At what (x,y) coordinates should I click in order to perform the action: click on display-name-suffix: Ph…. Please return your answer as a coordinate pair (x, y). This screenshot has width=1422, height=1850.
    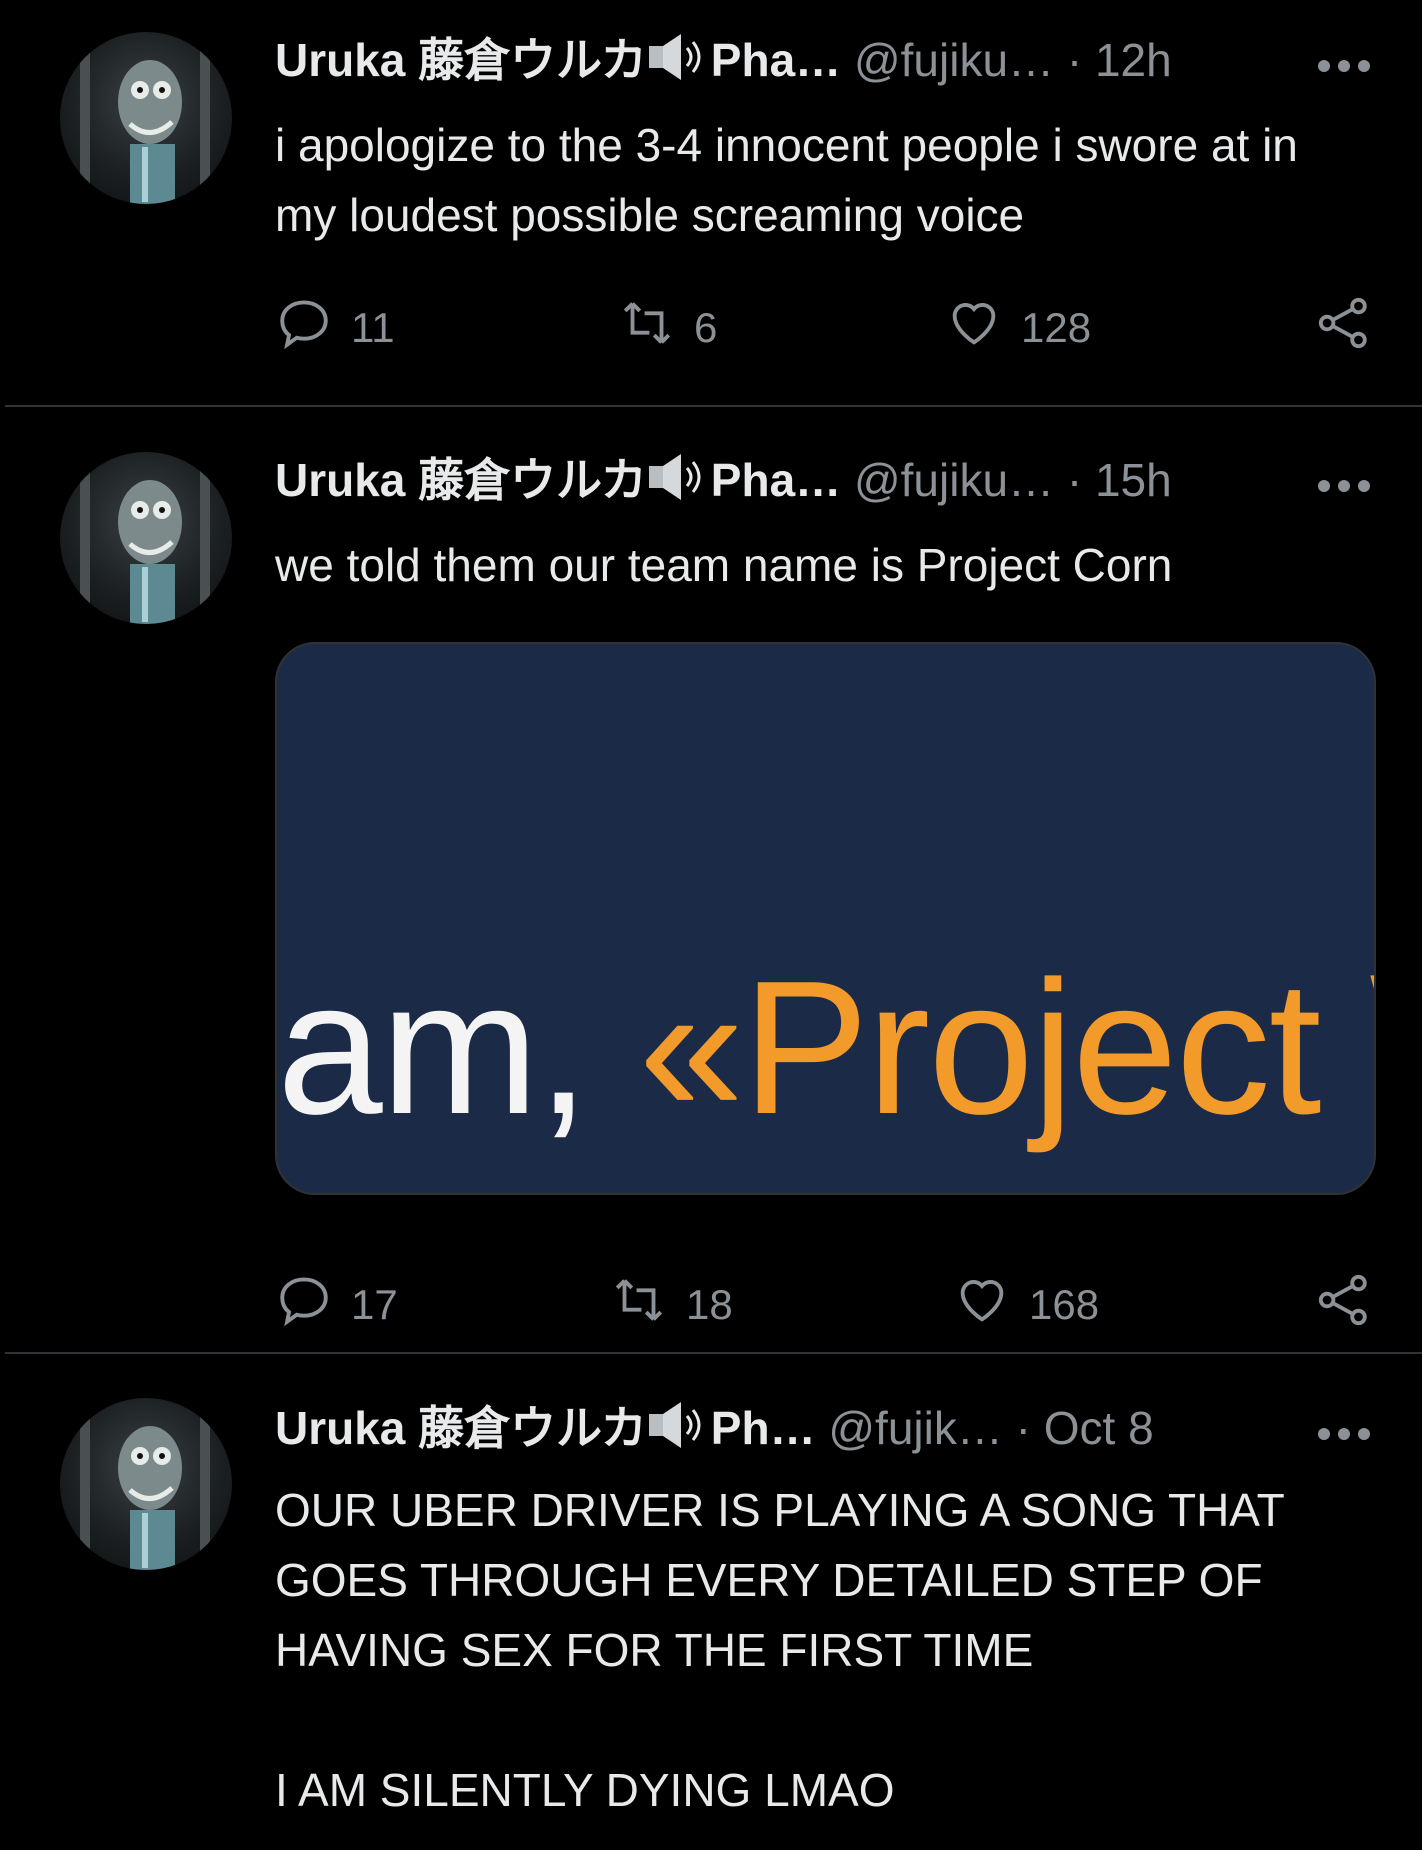
    Looking at the image, I should click on (763, 1428).